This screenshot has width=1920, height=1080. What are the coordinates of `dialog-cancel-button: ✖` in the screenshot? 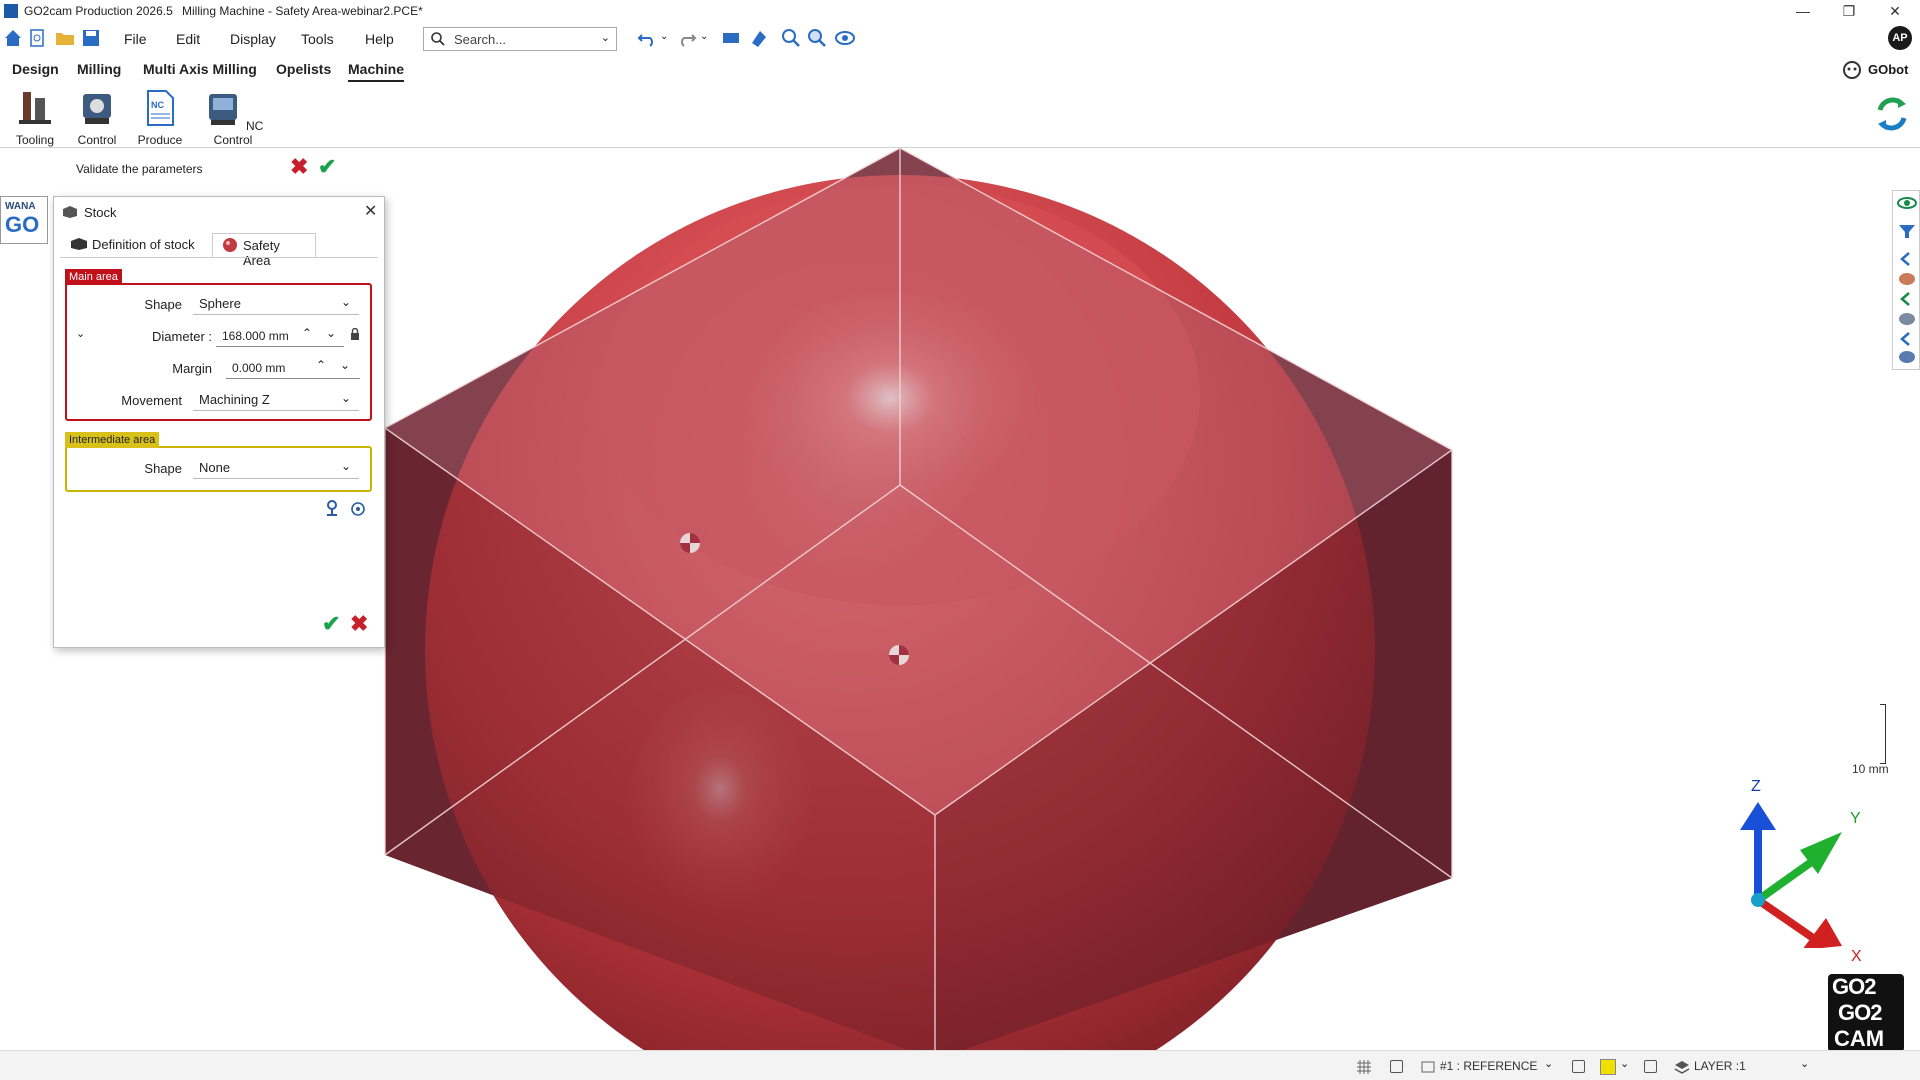 It's located at (359, 624).